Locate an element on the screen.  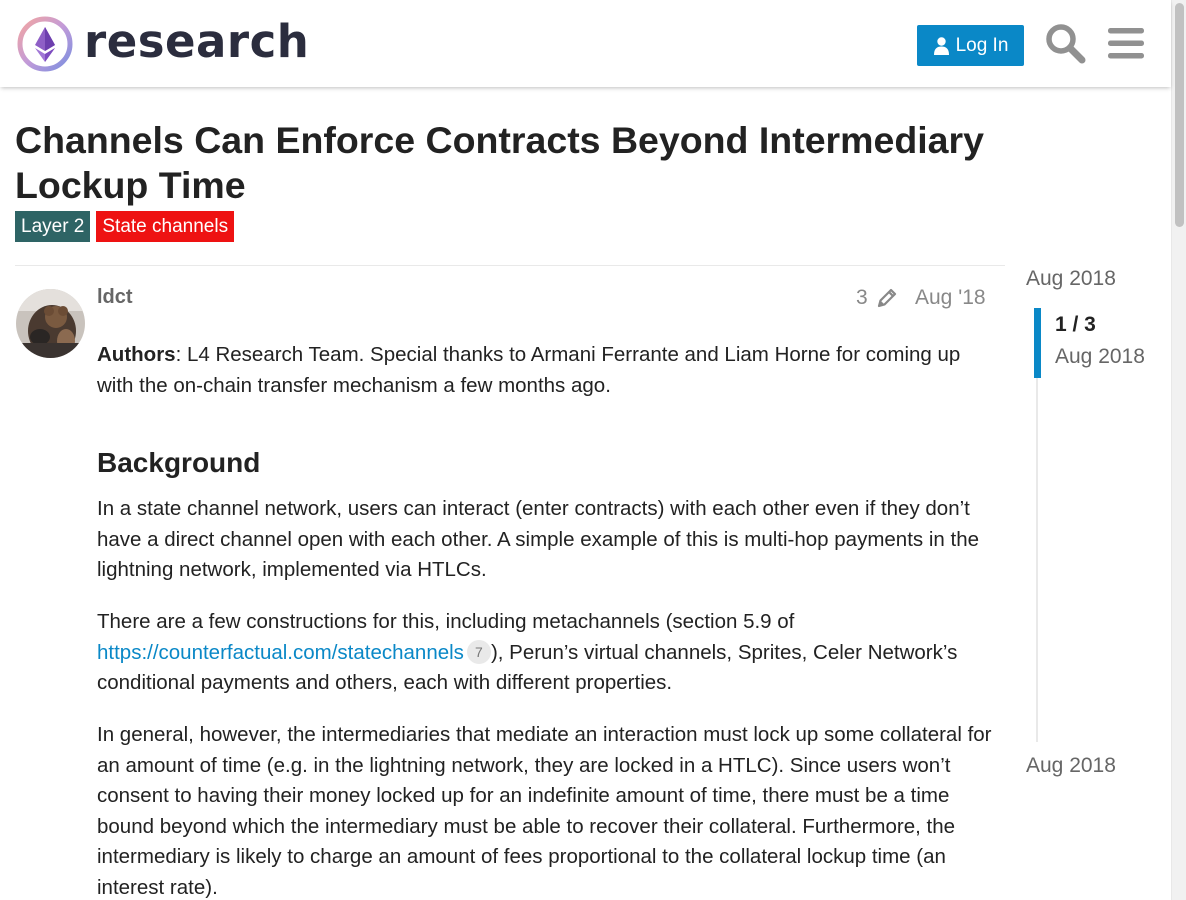
topic-tags: Layer 2 State channels is located at coordinates (125, 226).